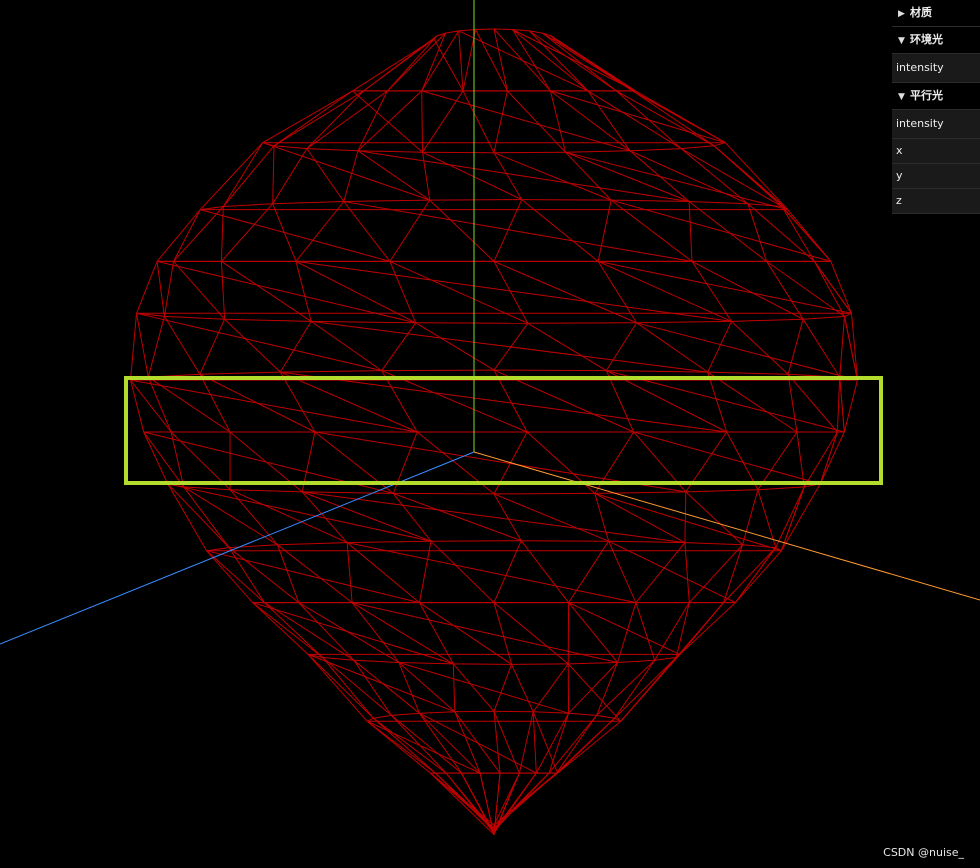  What do you see at coordinates (936, 176) in the screenshot?
I see `directional-y-control: y` at bounding box center [936, 176].